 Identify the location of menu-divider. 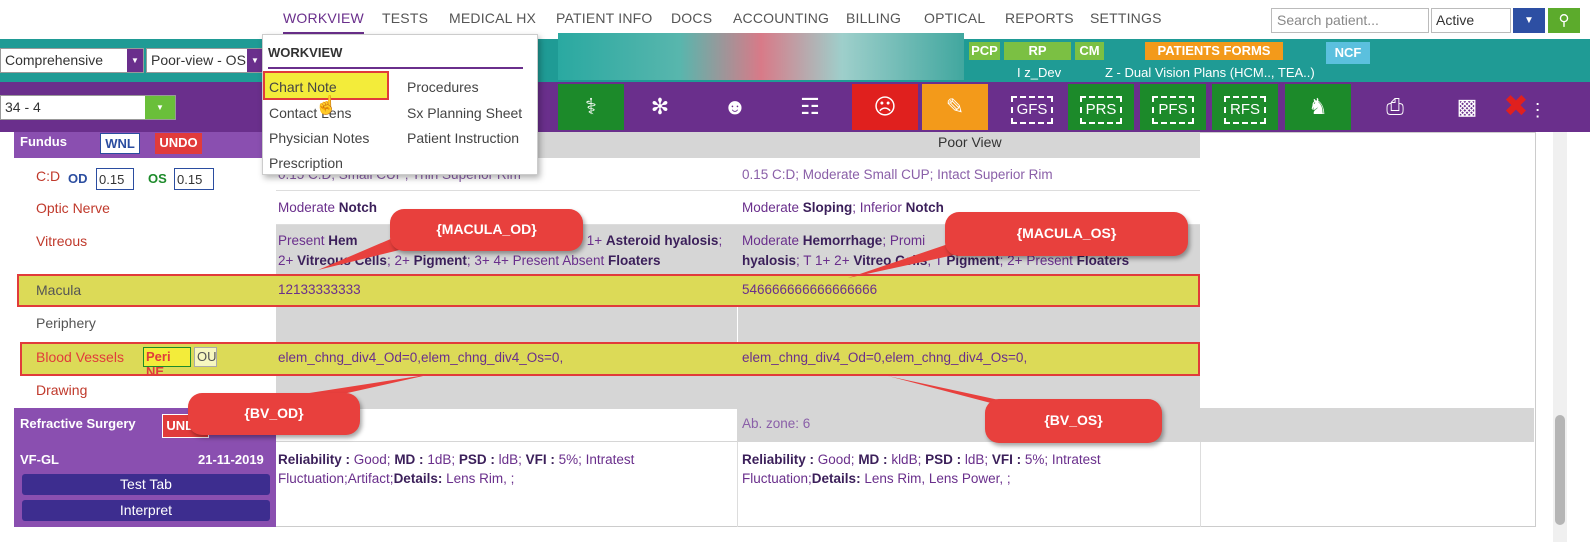
(395, 68).